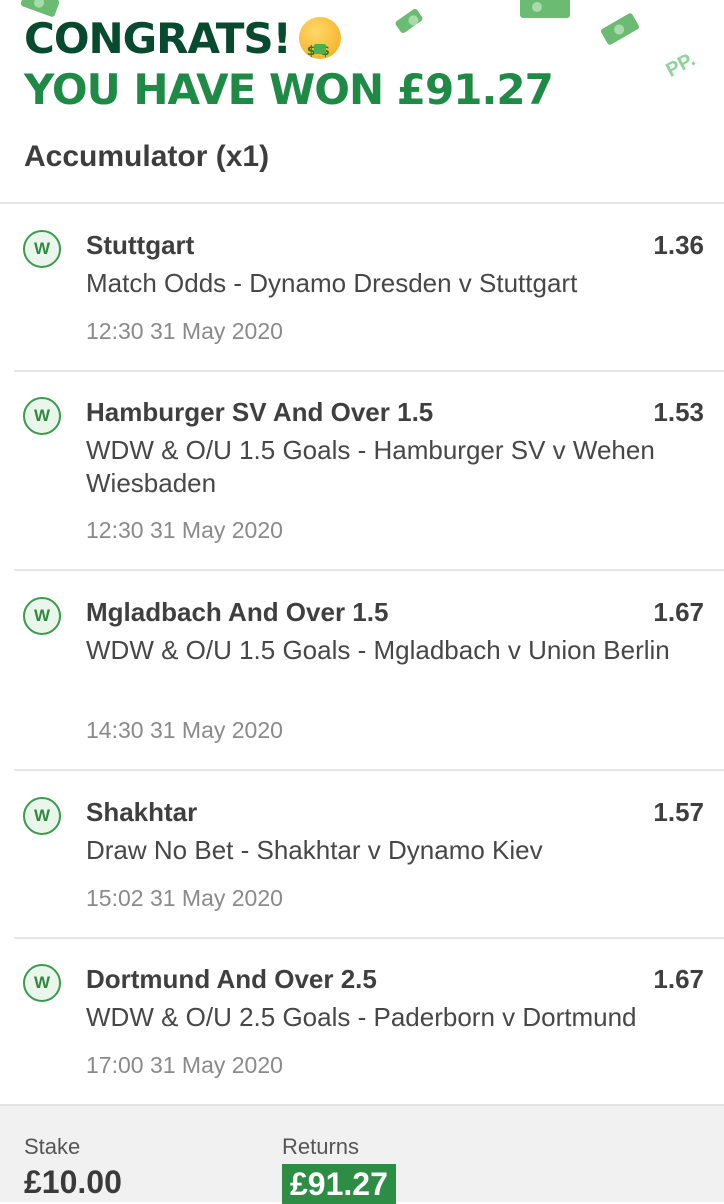  I want to click on selection-odds: 1.57, so click(678, 812).